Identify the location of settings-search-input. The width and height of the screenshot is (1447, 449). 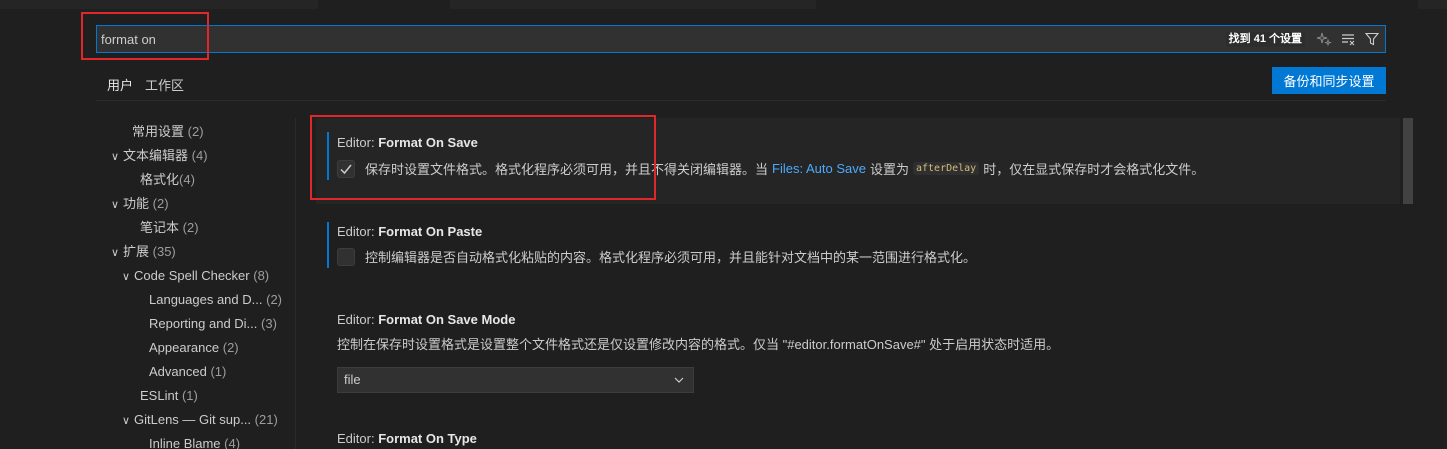
(551, 39).